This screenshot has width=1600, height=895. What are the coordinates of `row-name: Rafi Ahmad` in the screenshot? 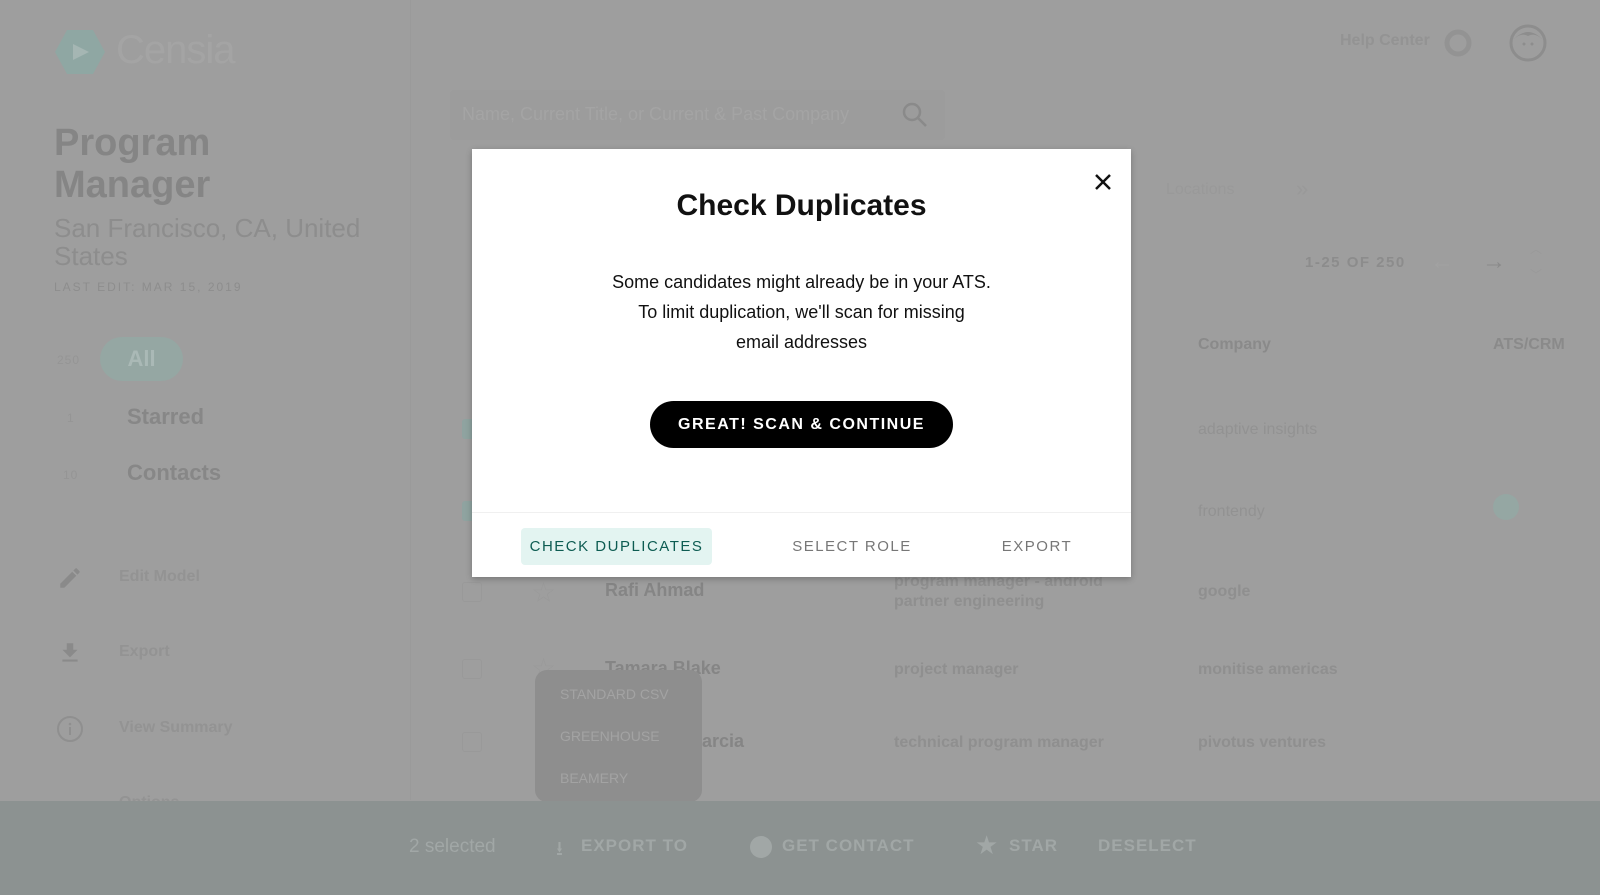 It's located at (654, 590).